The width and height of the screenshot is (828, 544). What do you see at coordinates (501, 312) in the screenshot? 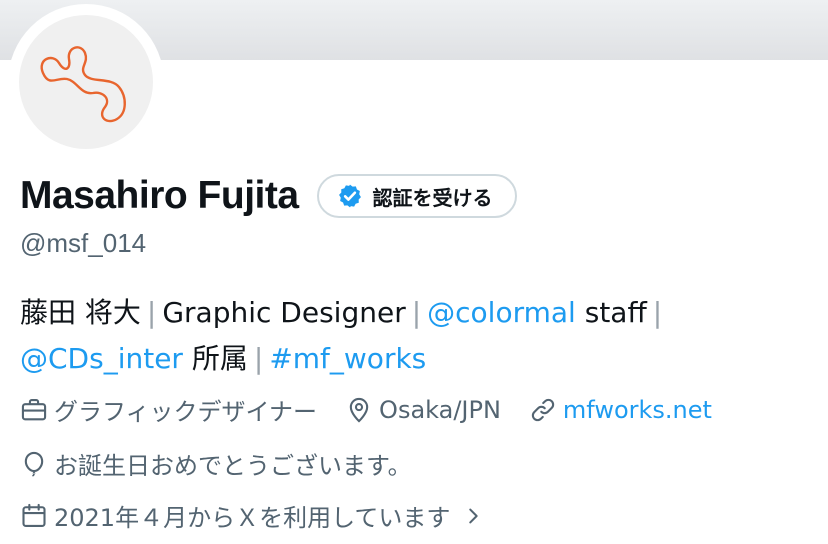
I see `bio-mention-colormal: @colormal` at bounding box center [501, 312].